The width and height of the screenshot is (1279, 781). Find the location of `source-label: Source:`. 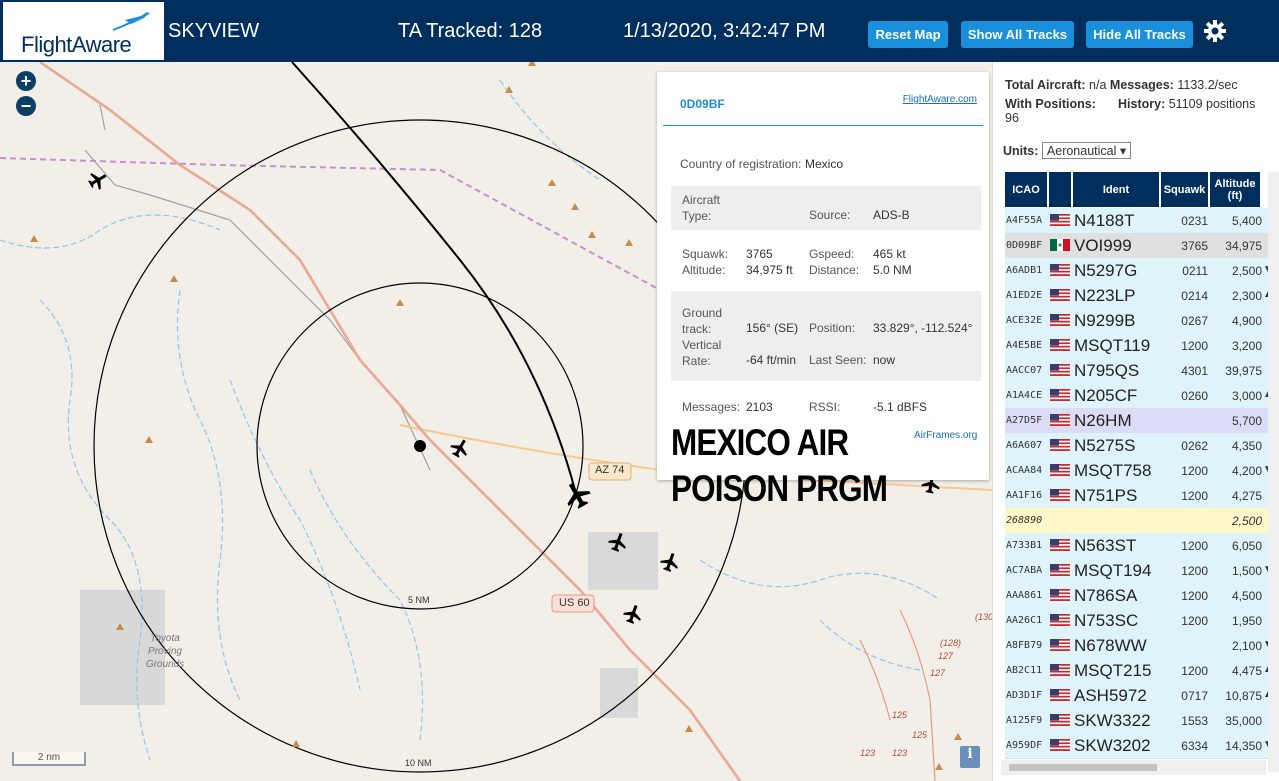

source-label: Source: is located at coordinates (830, 215).